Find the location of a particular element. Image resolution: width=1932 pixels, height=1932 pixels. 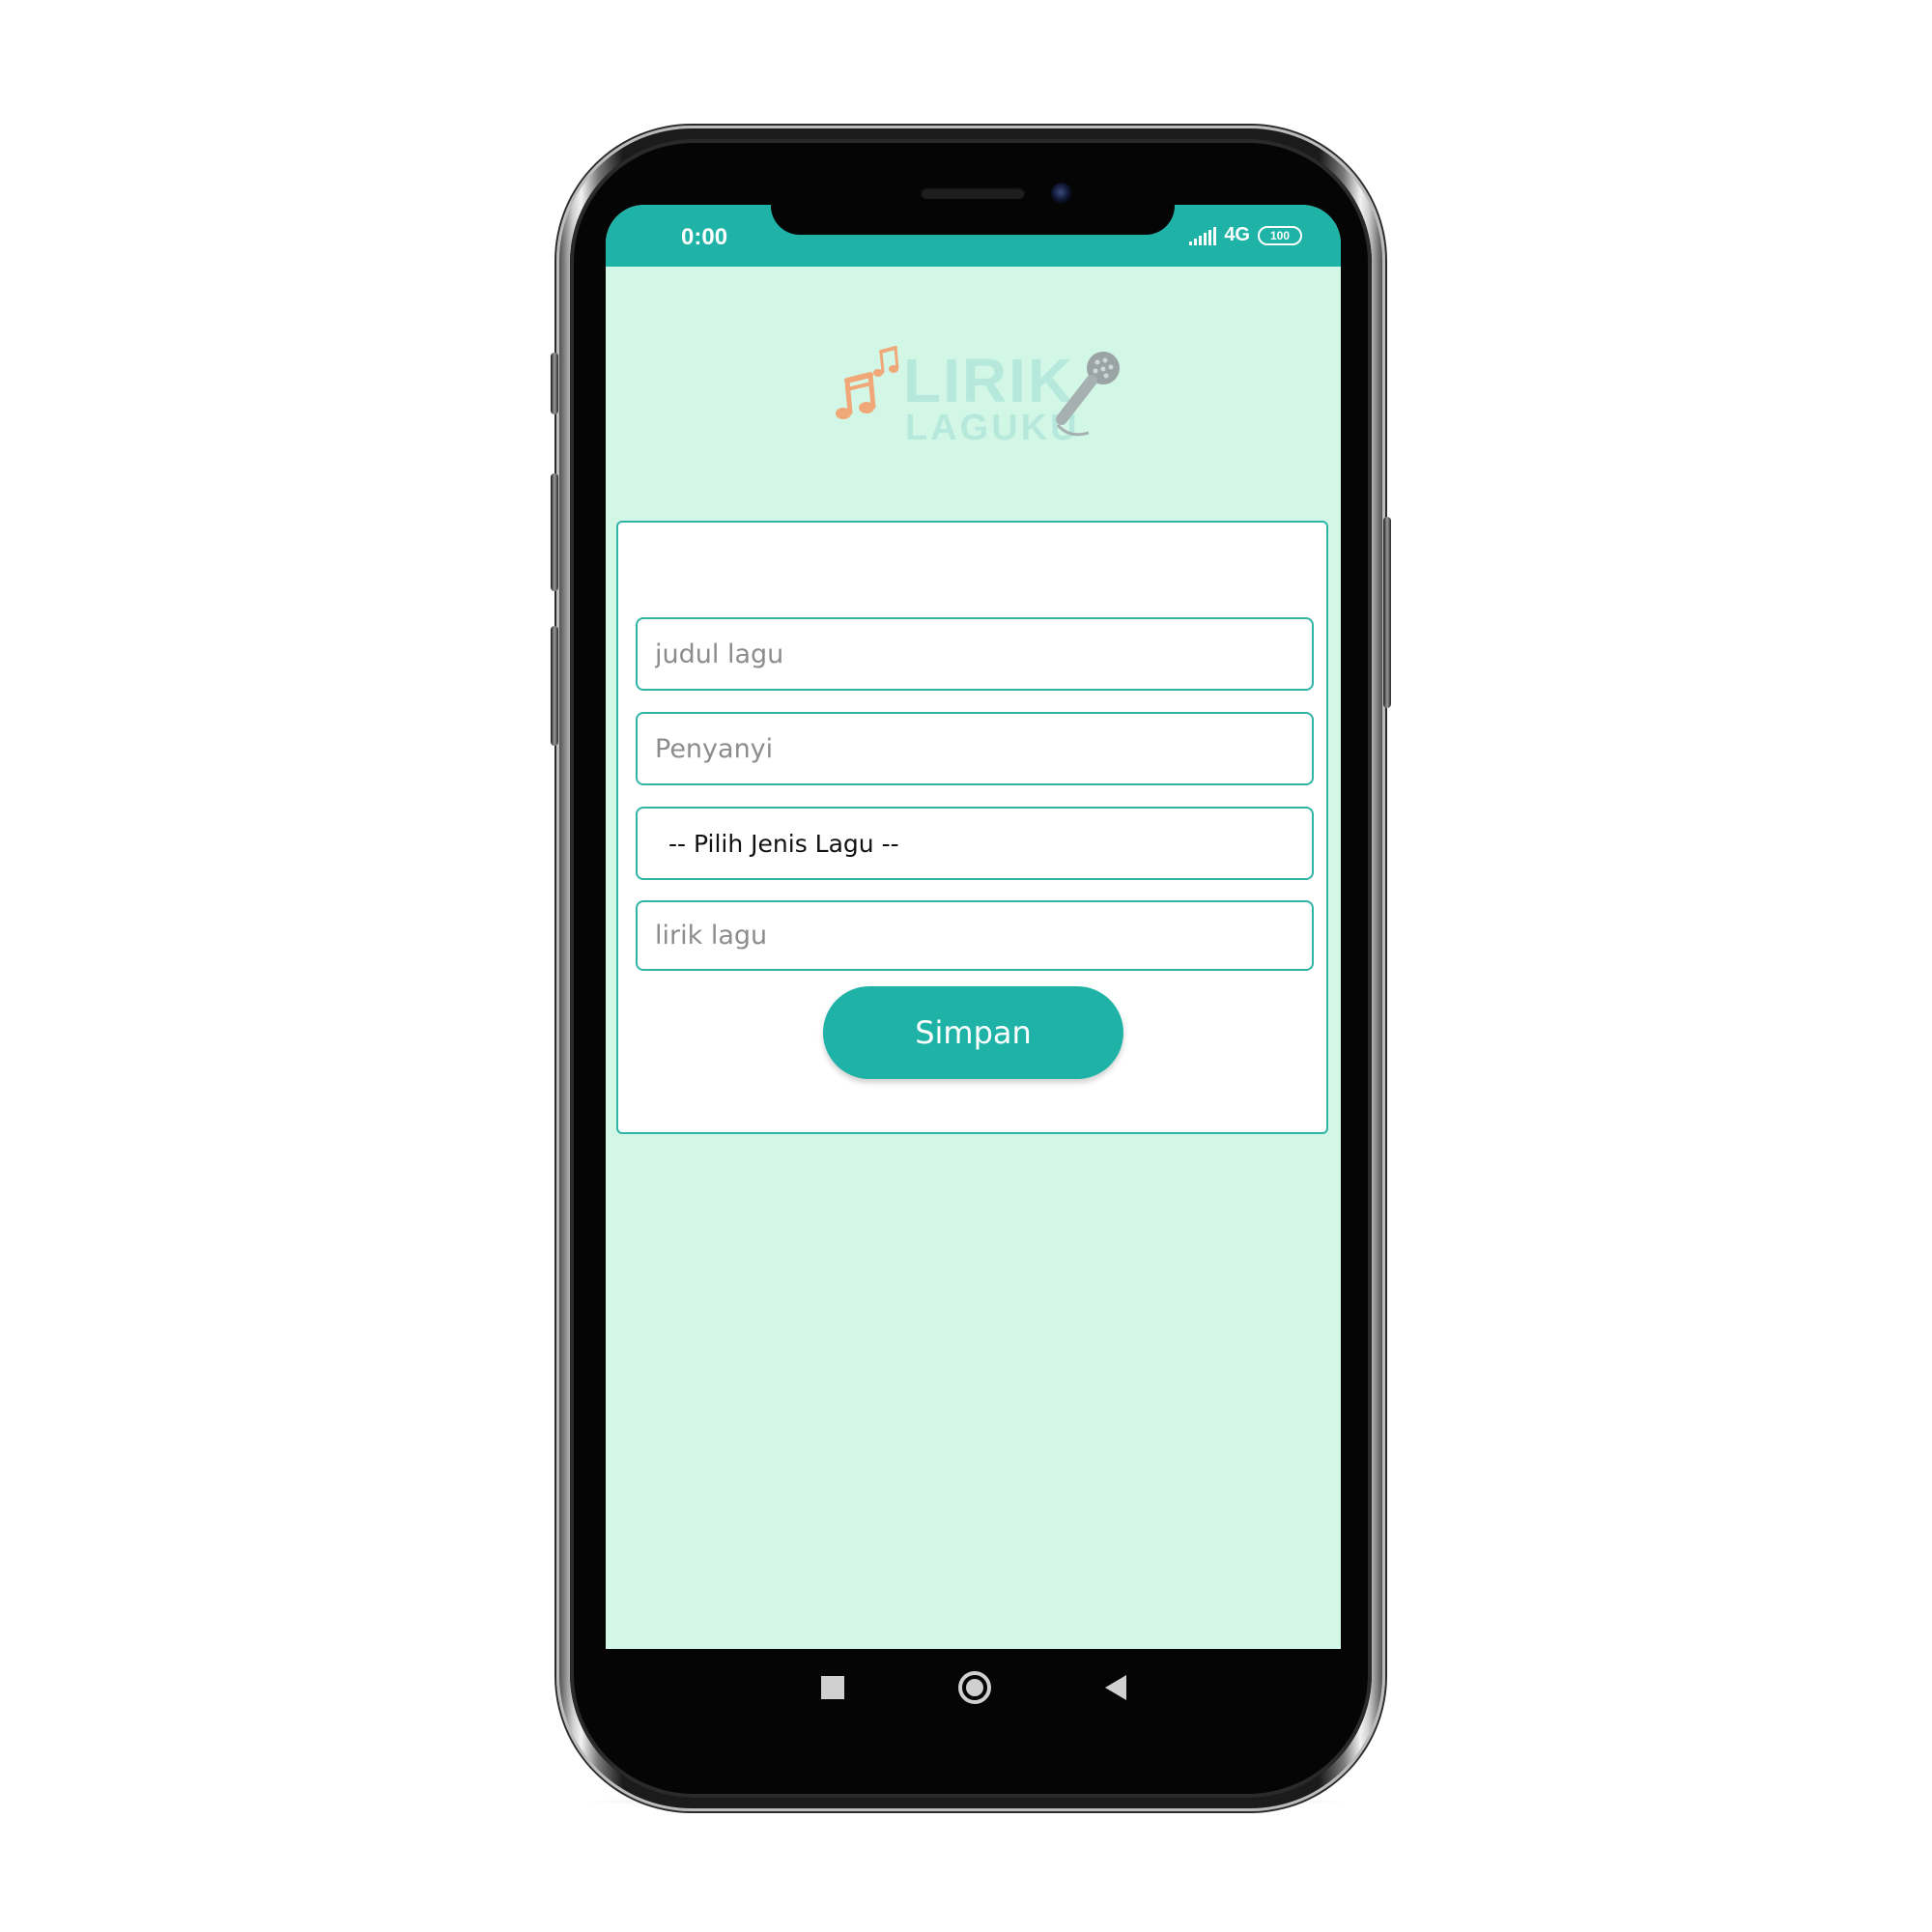

microphone-icon is located at coordinates (1088, 394).